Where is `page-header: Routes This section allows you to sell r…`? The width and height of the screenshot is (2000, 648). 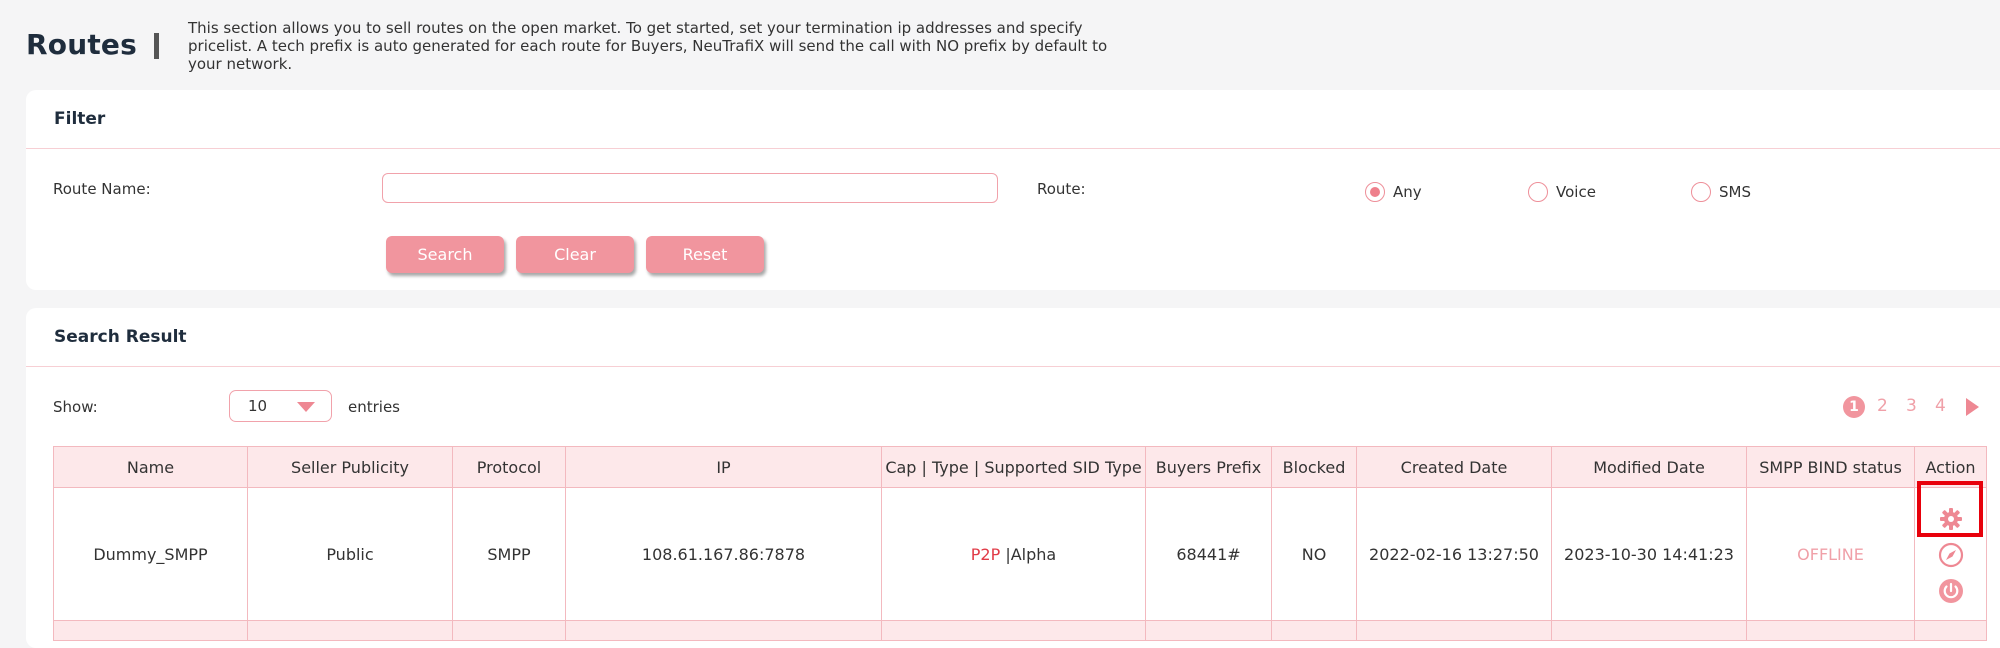
page-header: Routes This section allows you to sell r… is located at coordinates (1000, 45).